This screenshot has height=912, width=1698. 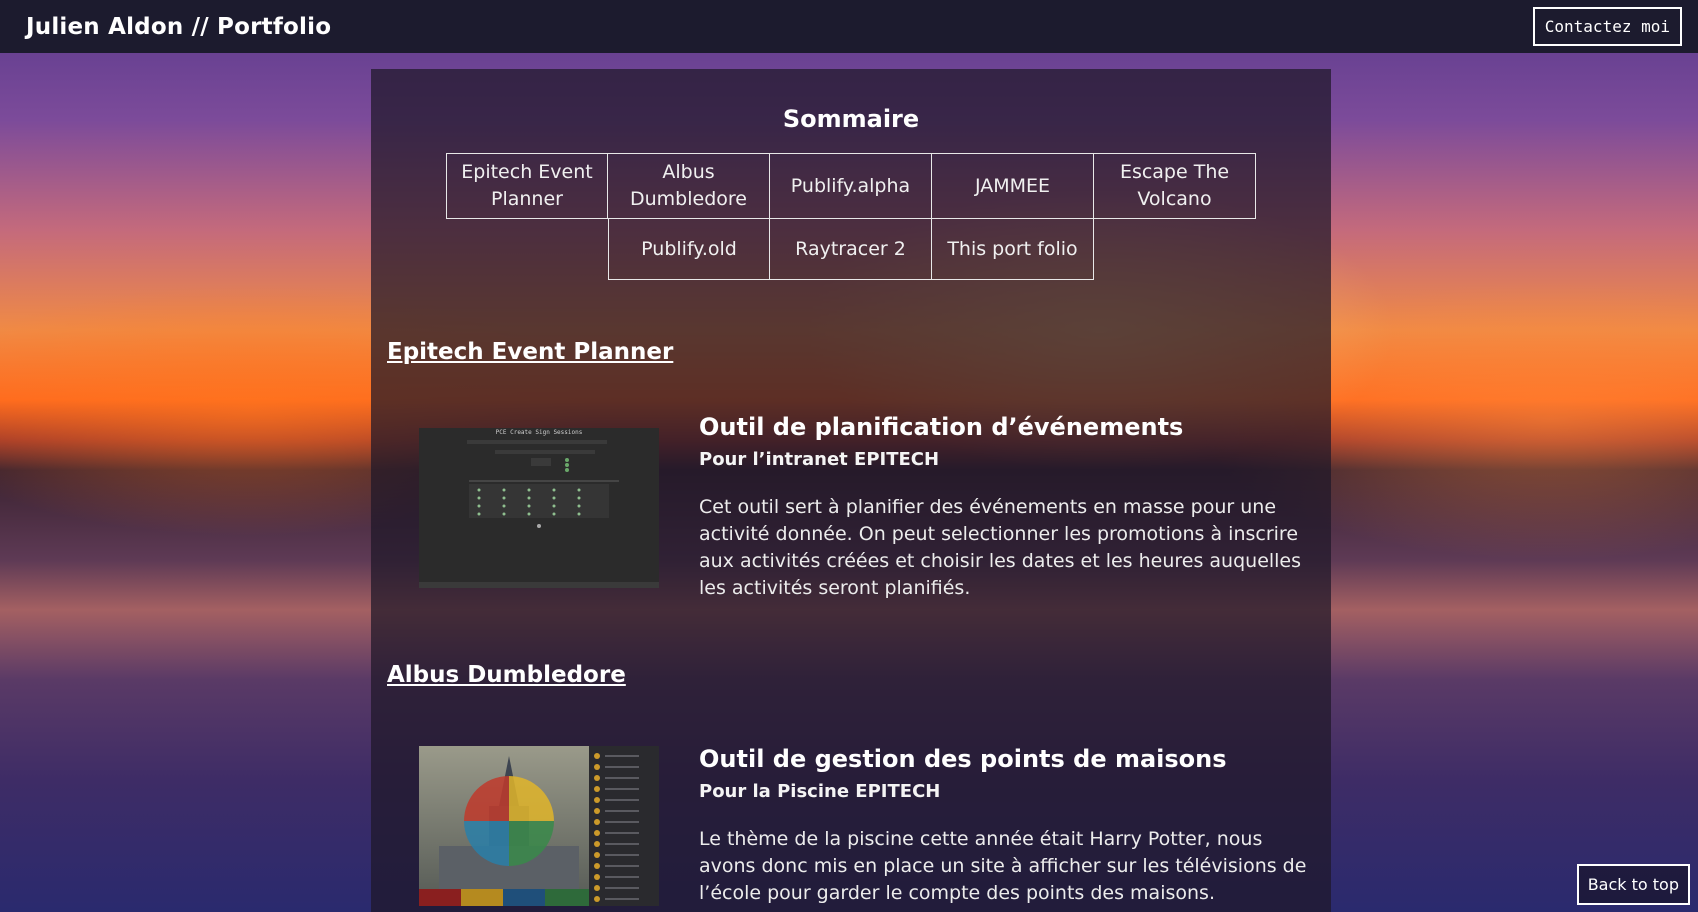 I want to click on section-heading-epitech-event-planner: Epitech Event Planner, so click(x=530, y=352).